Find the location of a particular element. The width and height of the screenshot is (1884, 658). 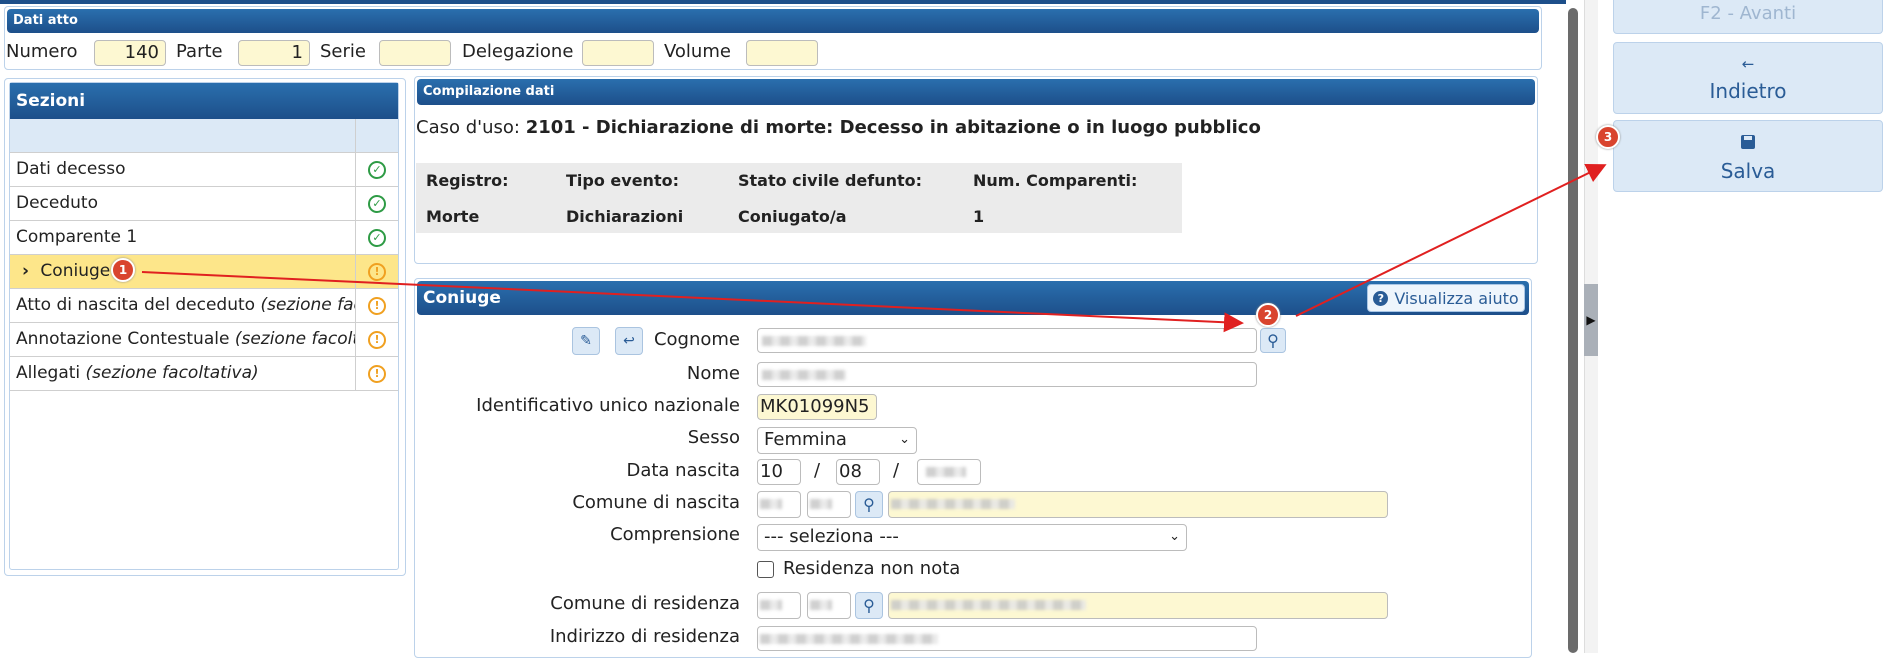

annotation-badge-2: 2 is located at coordinates (1268, 315).